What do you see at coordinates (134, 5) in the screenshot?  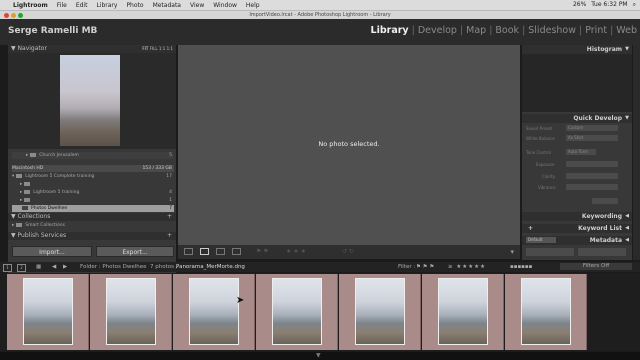 I see `menu-photo: Photo` at bounding box center [134, 5].